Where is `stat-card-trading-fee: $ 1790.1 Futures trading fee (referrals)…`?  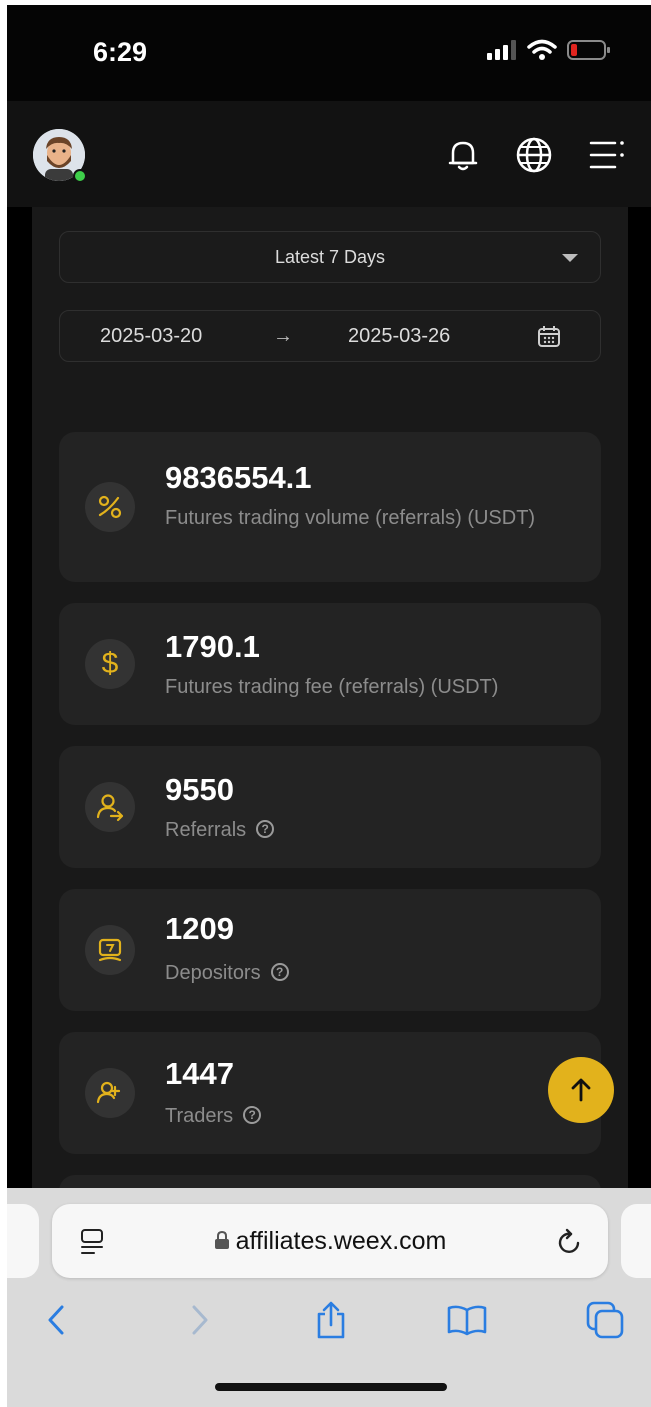
stat-card-trading-fee: $ 1790.1 Futures trading fee (referrals)… is located at coordinates (330, 664).